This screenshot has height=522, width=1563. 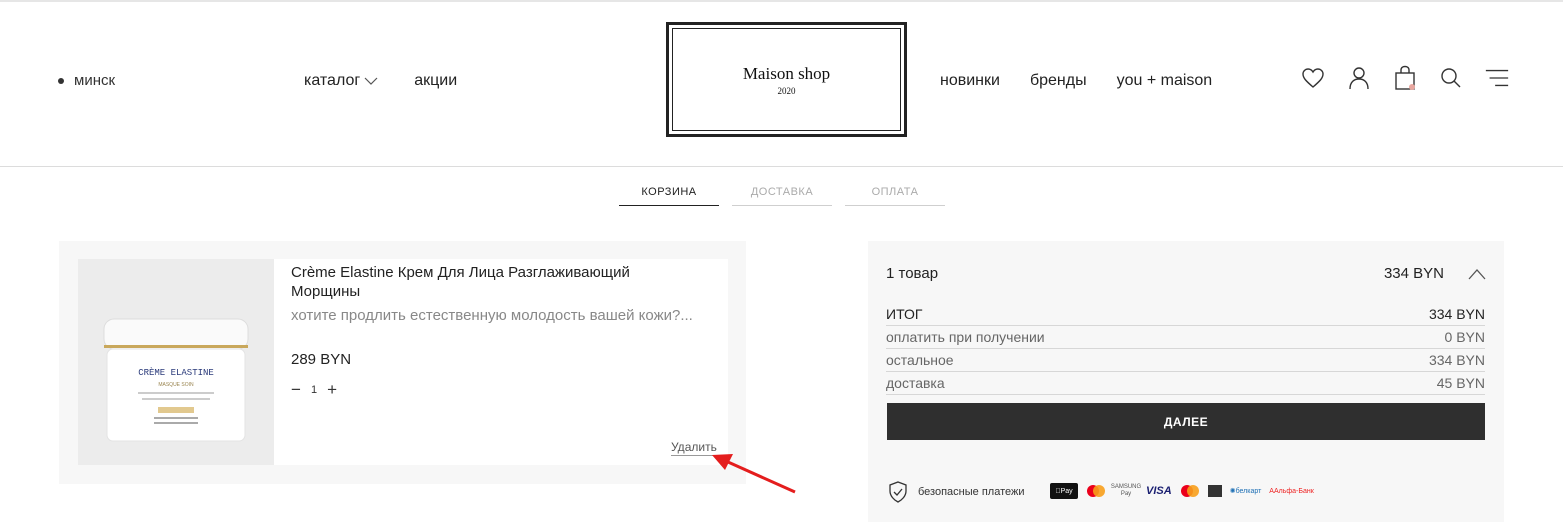 I want to click on chevron-down-icon, so click(x=371, y=81).